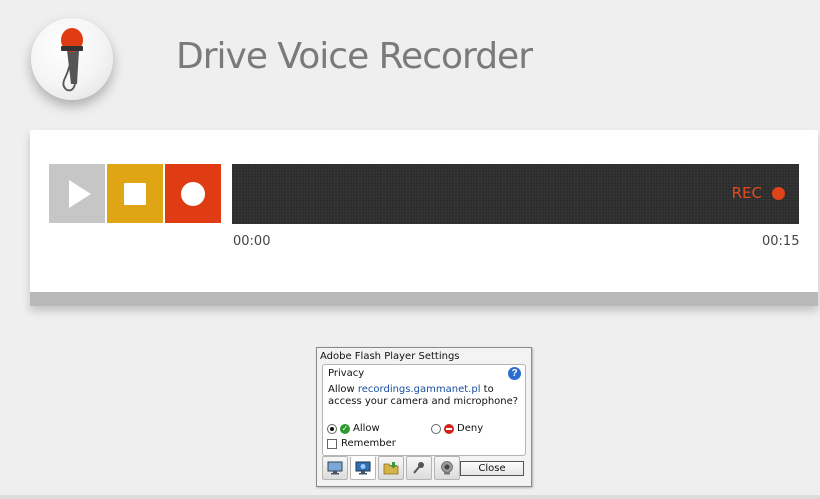 This screenshot has width=820, height=499. Describe the element at coordinates (346, 373) in the screenshot. I see `privacy-title: Privacy` at that location.